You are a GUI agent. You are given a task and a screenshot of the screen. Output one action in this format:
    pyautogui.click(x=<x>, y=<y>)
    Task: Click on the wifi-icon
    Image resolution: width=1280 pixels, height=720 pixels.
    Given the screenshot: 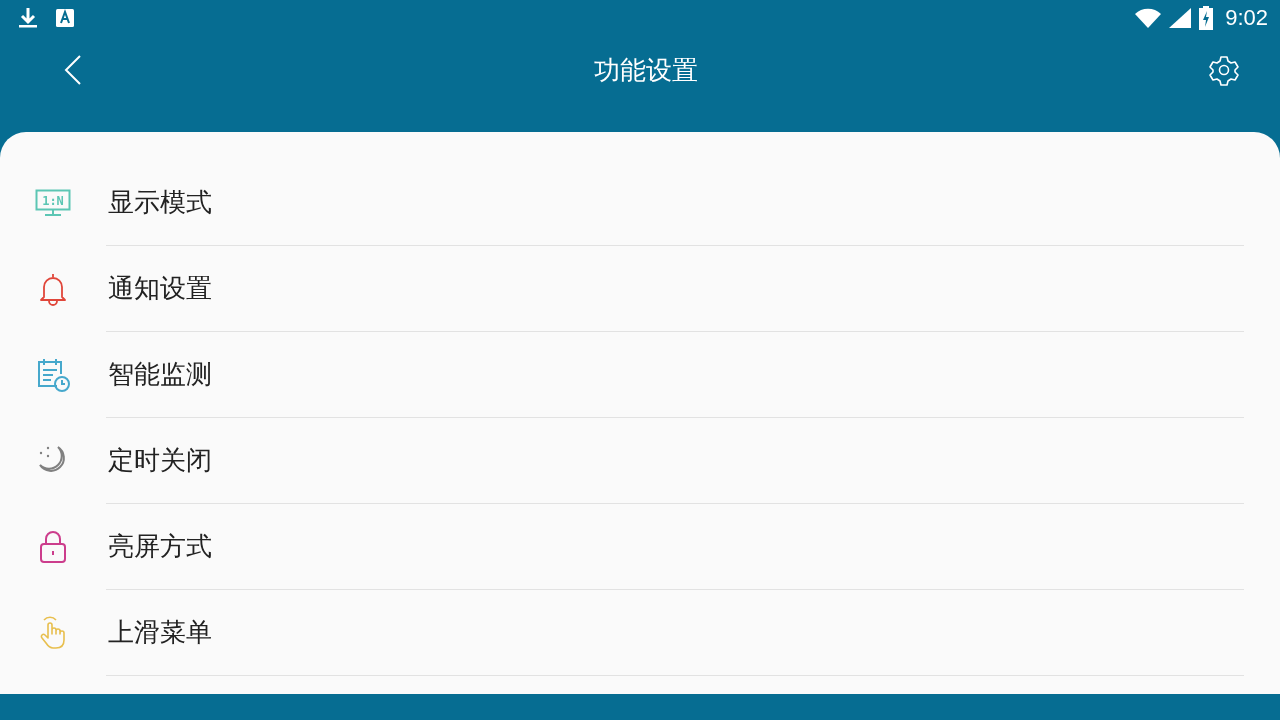 What is the action you would take?
    pyautogui.click(x=1148, y=18)
    